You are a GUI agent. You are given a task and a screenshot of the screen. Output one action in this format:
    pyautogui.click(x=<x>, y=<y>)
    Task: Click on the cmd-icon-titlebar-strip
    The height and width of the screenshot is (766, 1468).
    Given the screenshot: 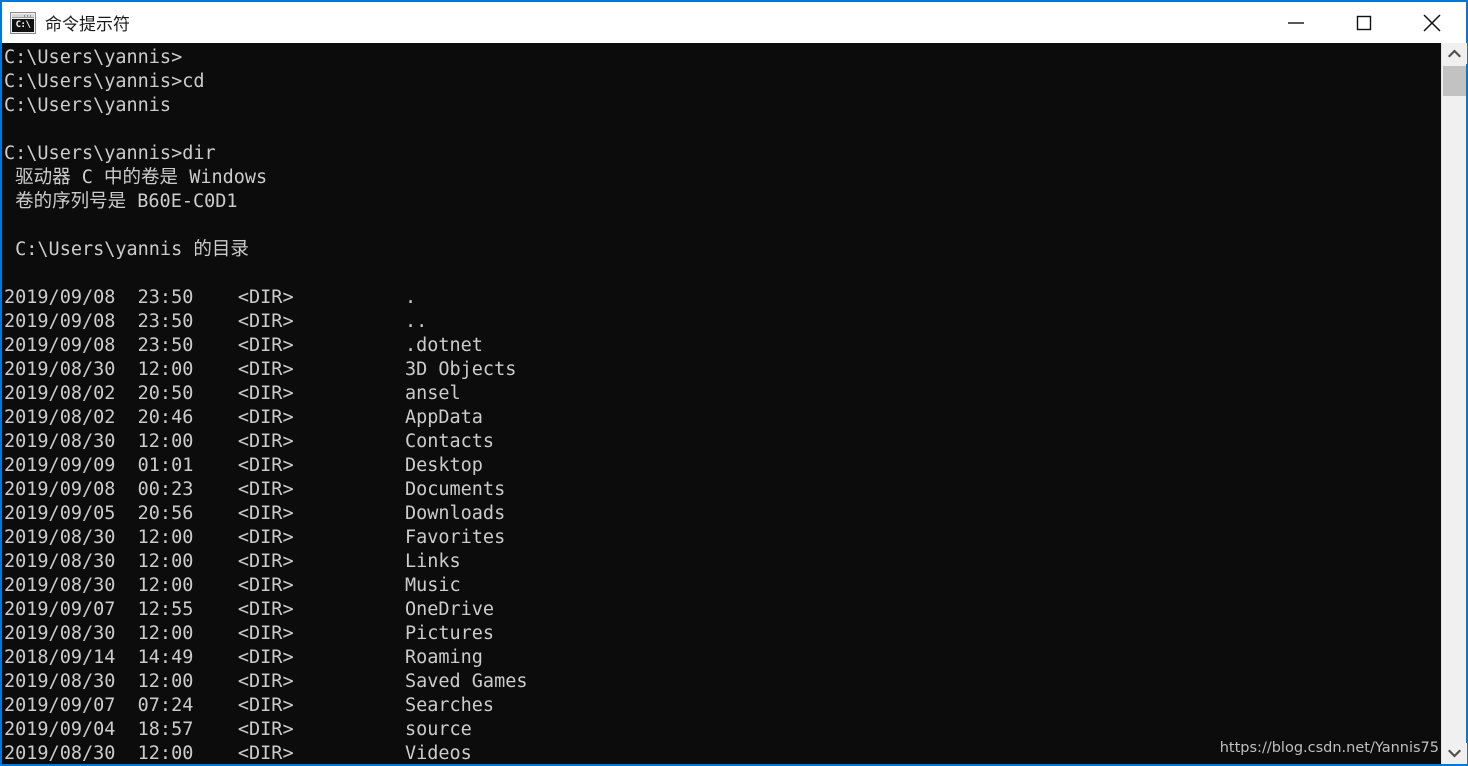 What is the action you would take?
    pyautogui.click(x=23, y=15)
    